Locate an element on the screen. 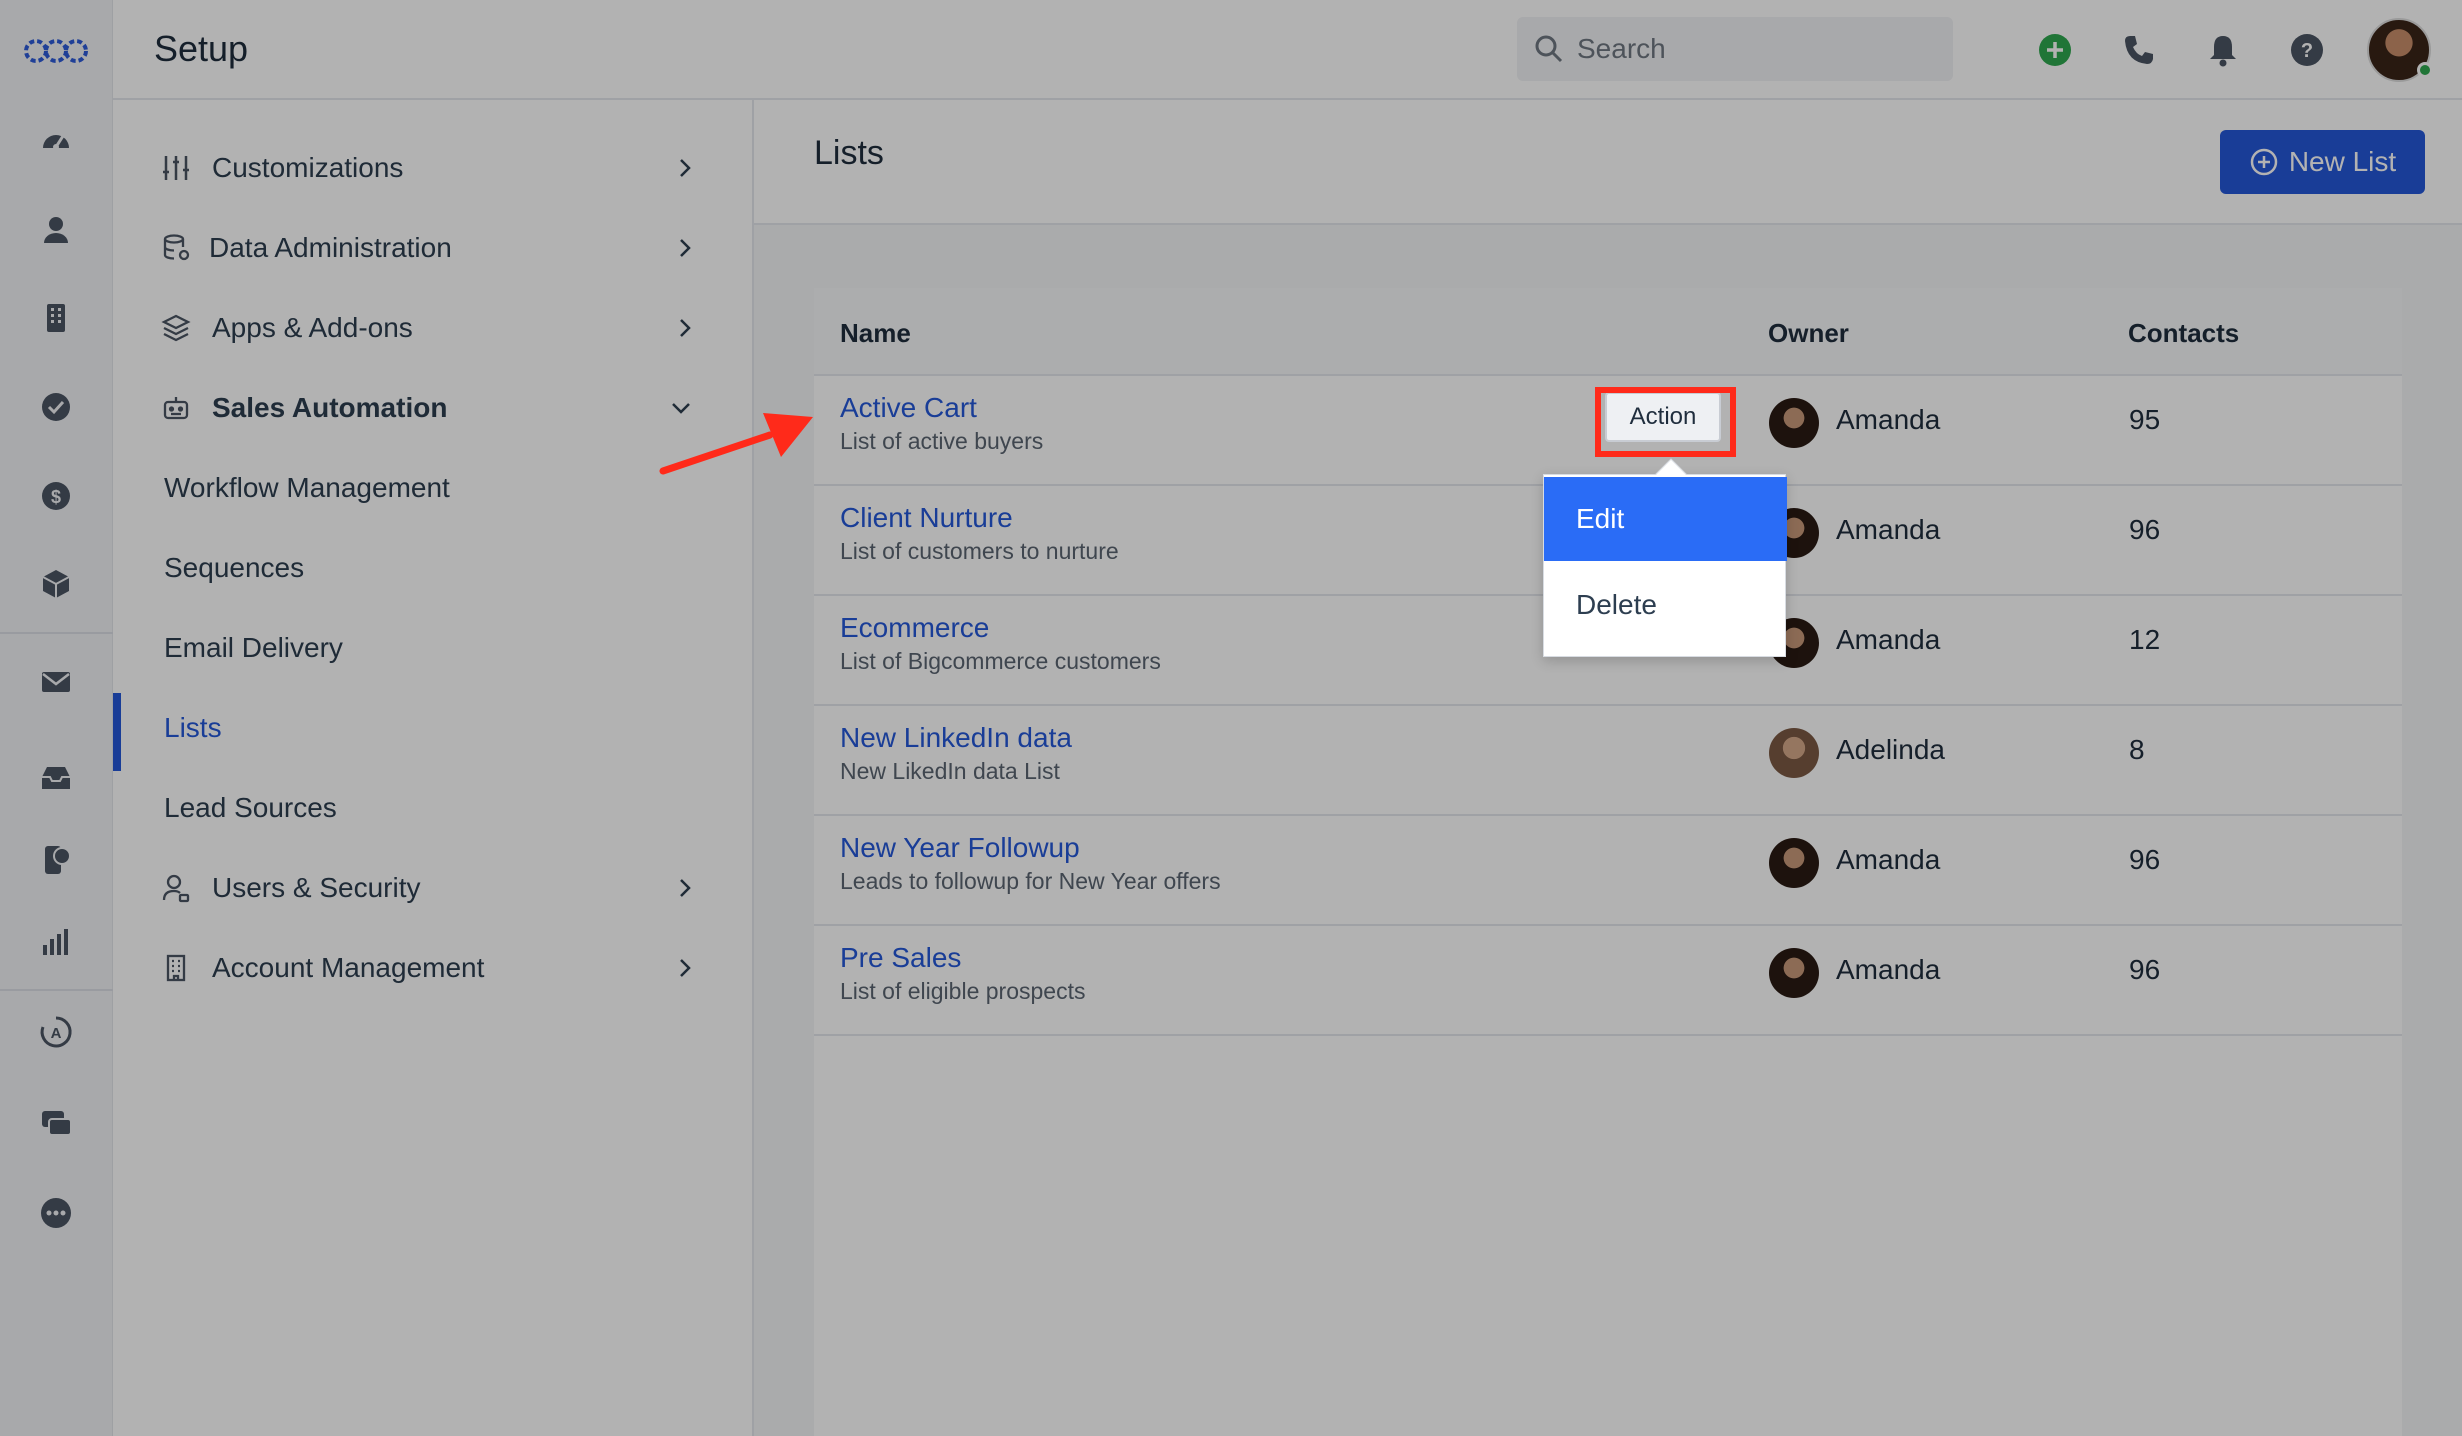 This screenshot has height=1436, width=2462. highlight-box is located at coordinates (1665, 422).